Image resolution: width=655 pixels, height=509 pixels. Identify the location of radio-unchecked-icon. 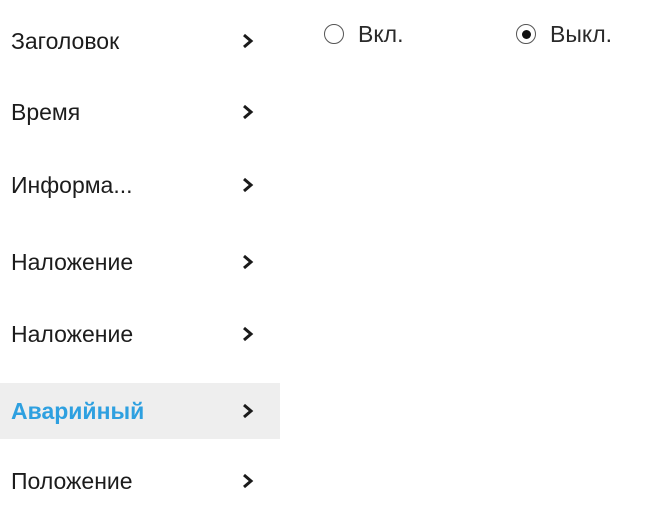
(334, 34).